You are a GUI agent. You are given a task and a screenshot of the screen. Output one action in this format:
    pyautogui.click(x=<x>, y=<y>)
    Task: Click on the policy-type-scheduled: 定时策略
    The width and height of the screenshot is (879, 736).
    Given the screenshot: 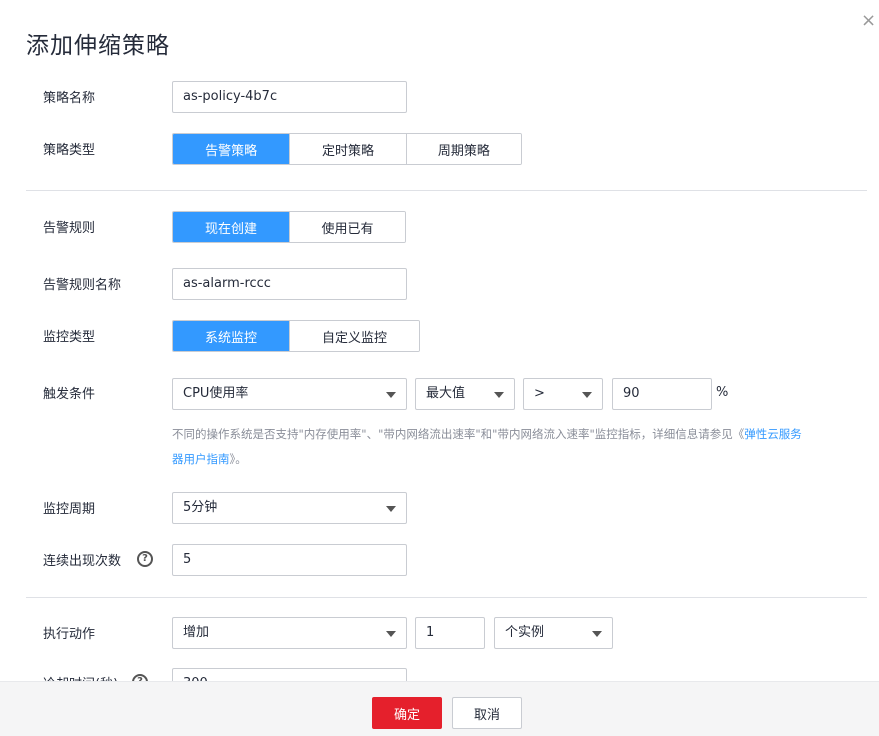 What is the action you would take?
    pyautogui.click(x=347, y=149)
    